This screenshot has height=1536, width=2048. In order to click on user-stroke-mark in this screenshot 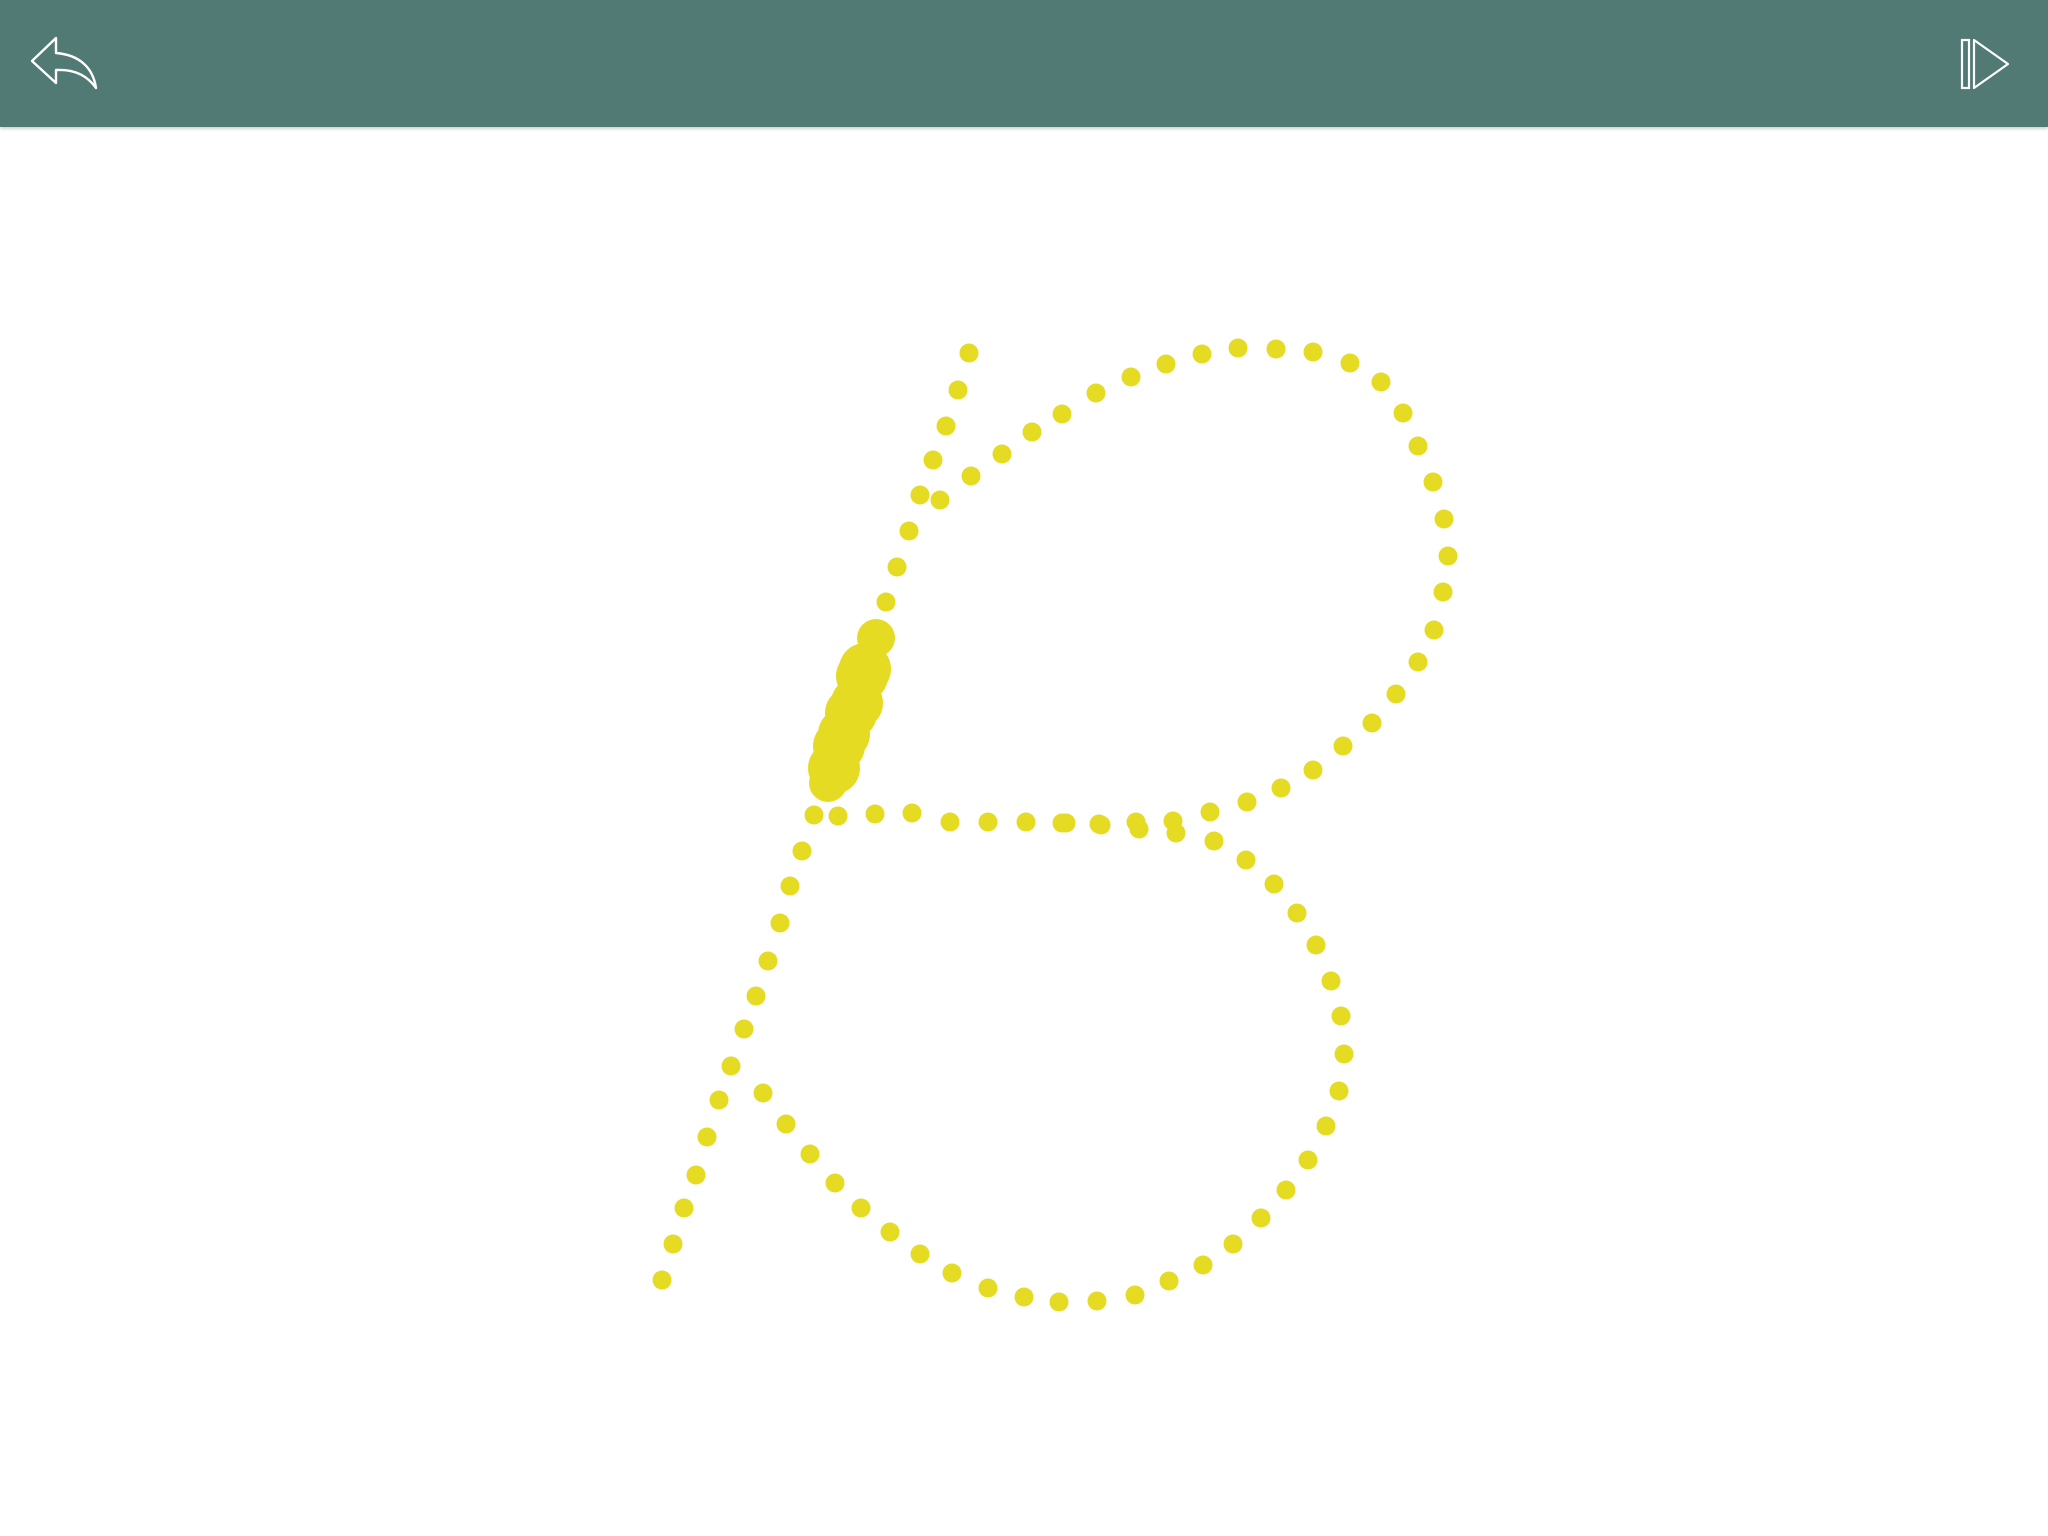, I will do `click(828, 783)`.